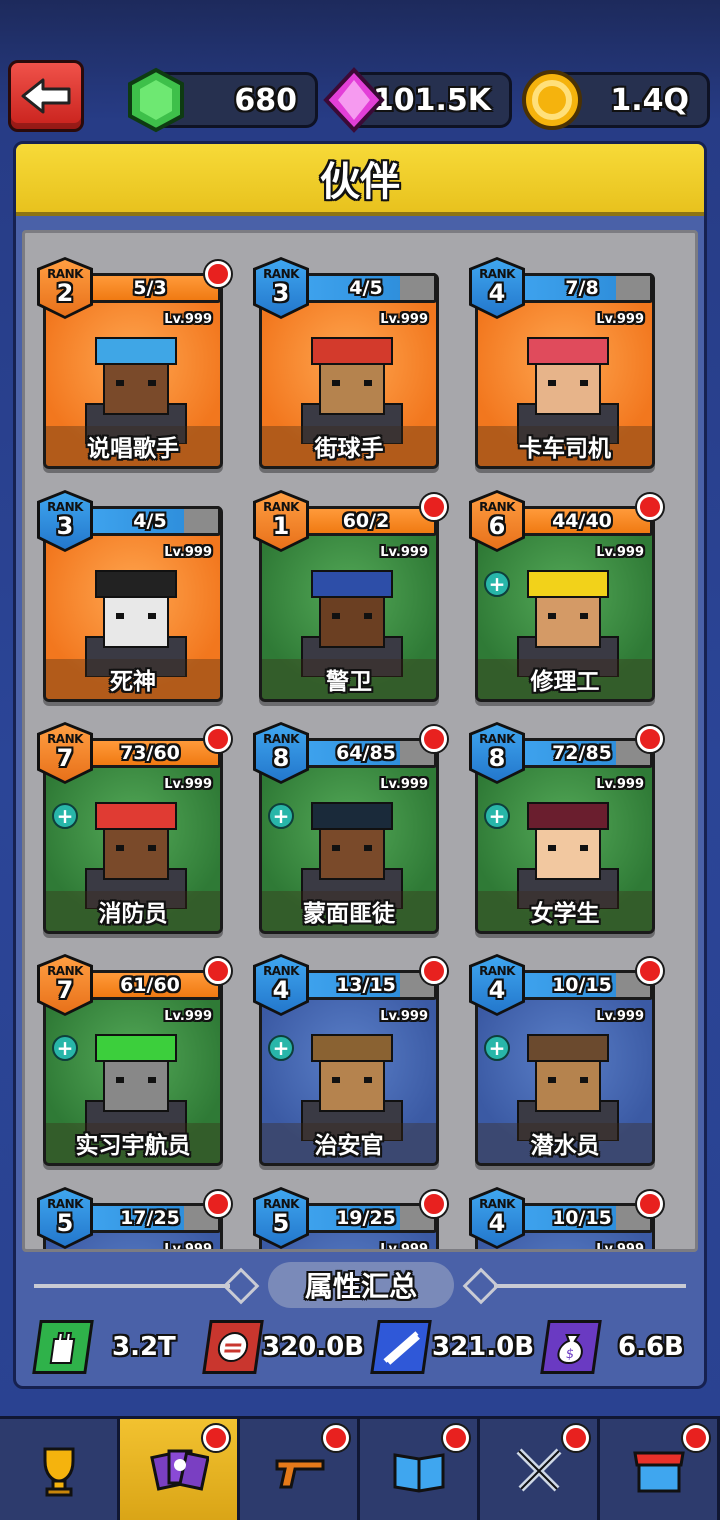 The height and width of the screenshot is (1520, 720). Describe the element at coordinates (582, 288) in the screenshot. I see `shard-progress-bar: 7/8` at that location.